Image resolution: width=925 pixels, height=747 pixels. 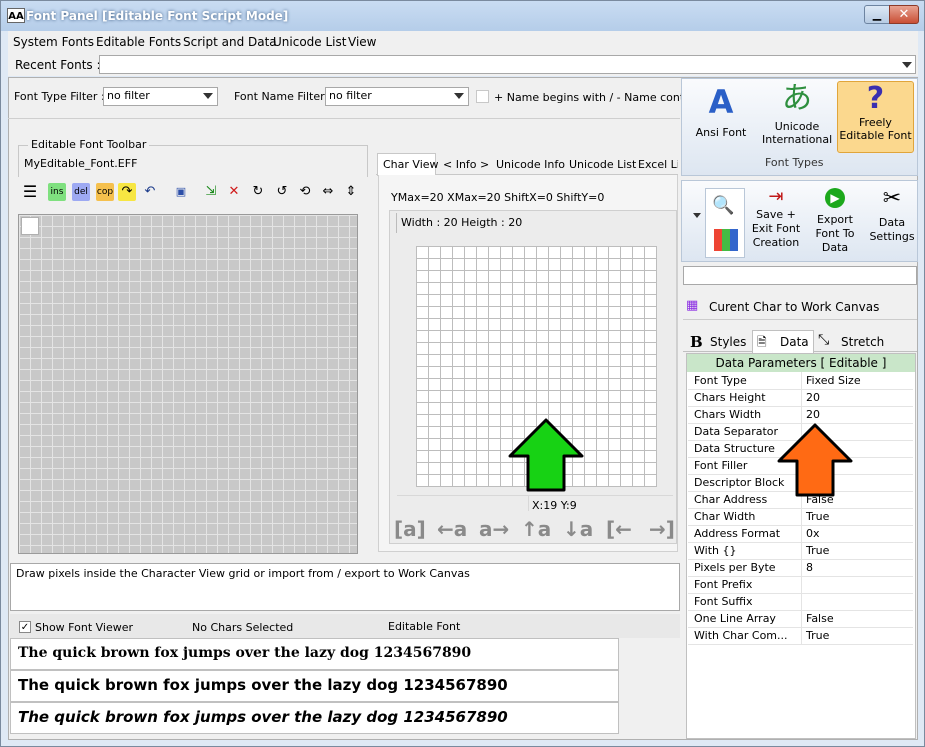 I want to click on redo-icon: ↷, so click(x=127, y=192).